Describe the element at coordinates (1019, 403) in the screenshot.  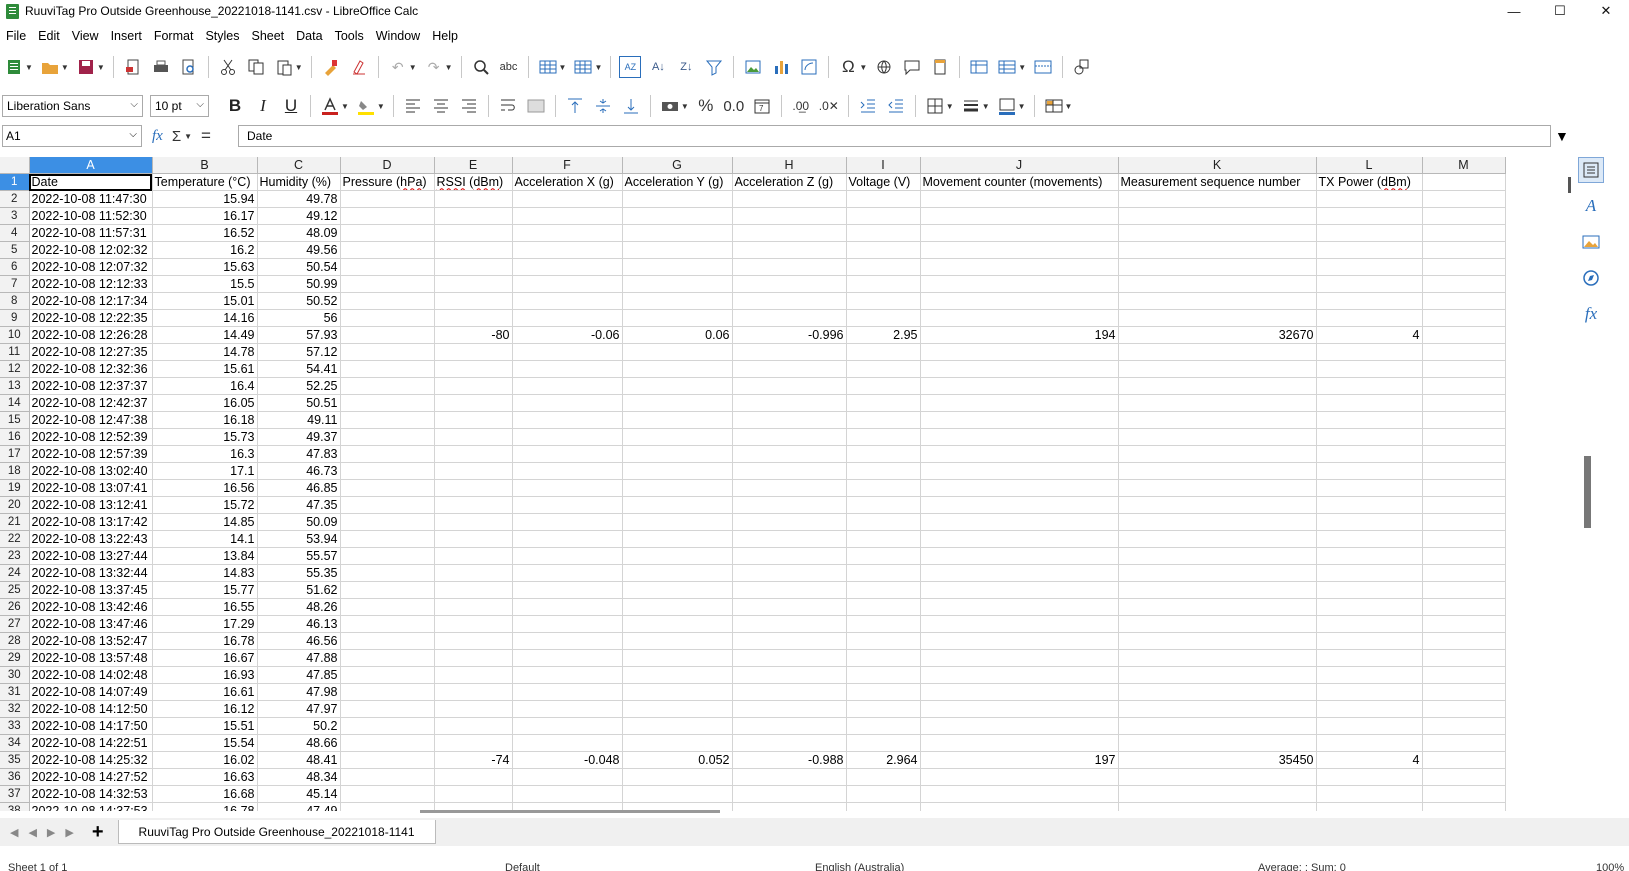
I see `cell-j14` at that location.